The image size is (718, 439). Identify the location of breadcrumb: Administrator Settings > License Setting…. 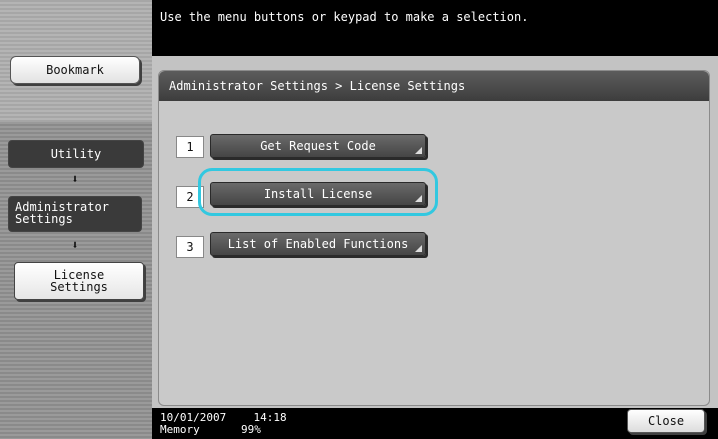
(434, 86).